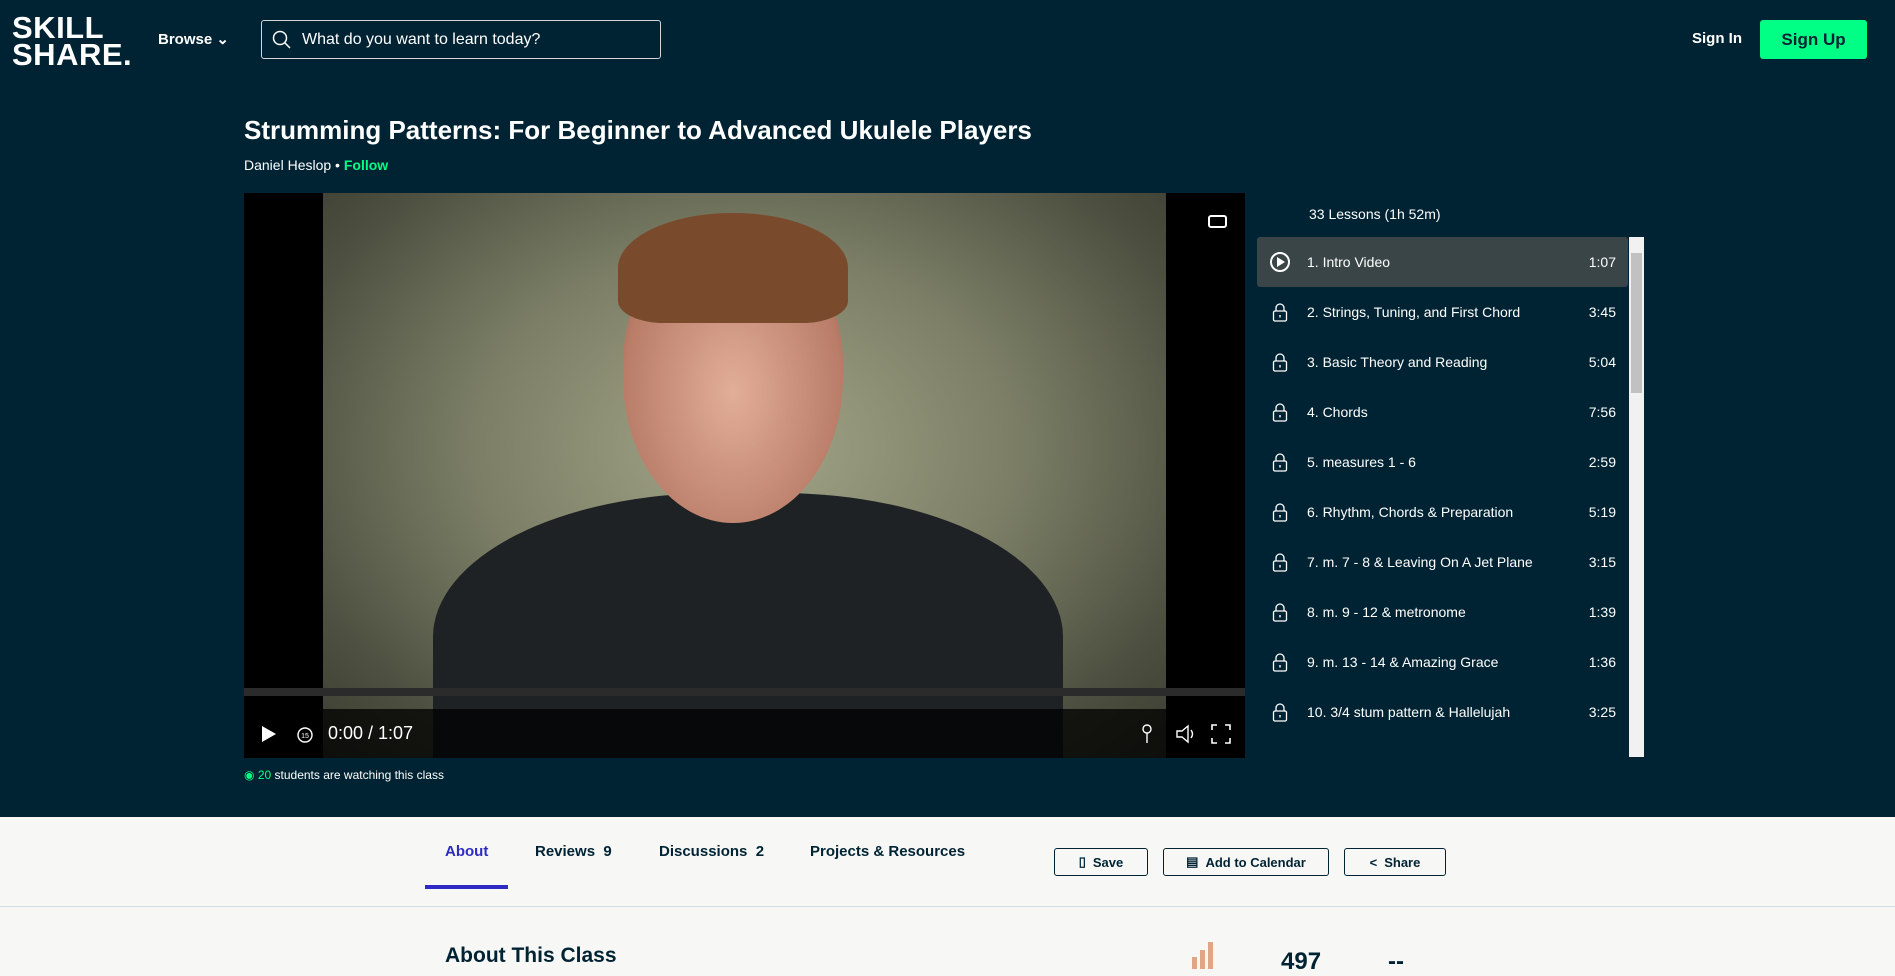  Describe the element at coordinates (281, 39) in the screenshot. I see `search-icon` at that location.